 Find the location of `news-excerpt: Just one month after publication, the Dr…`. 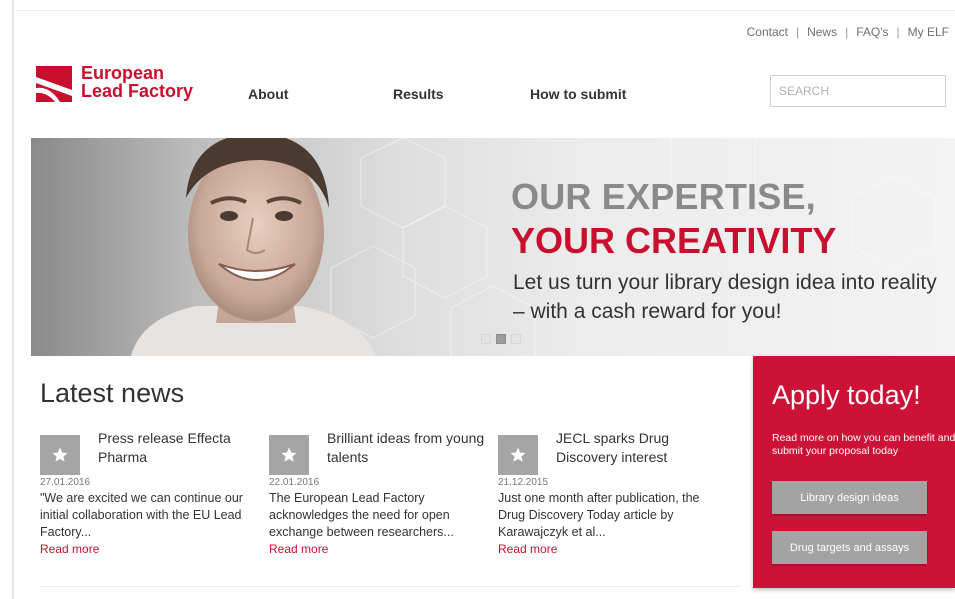

news-excerpt: Just one month after publication, the Dr… is located at coordinates (599, 515).